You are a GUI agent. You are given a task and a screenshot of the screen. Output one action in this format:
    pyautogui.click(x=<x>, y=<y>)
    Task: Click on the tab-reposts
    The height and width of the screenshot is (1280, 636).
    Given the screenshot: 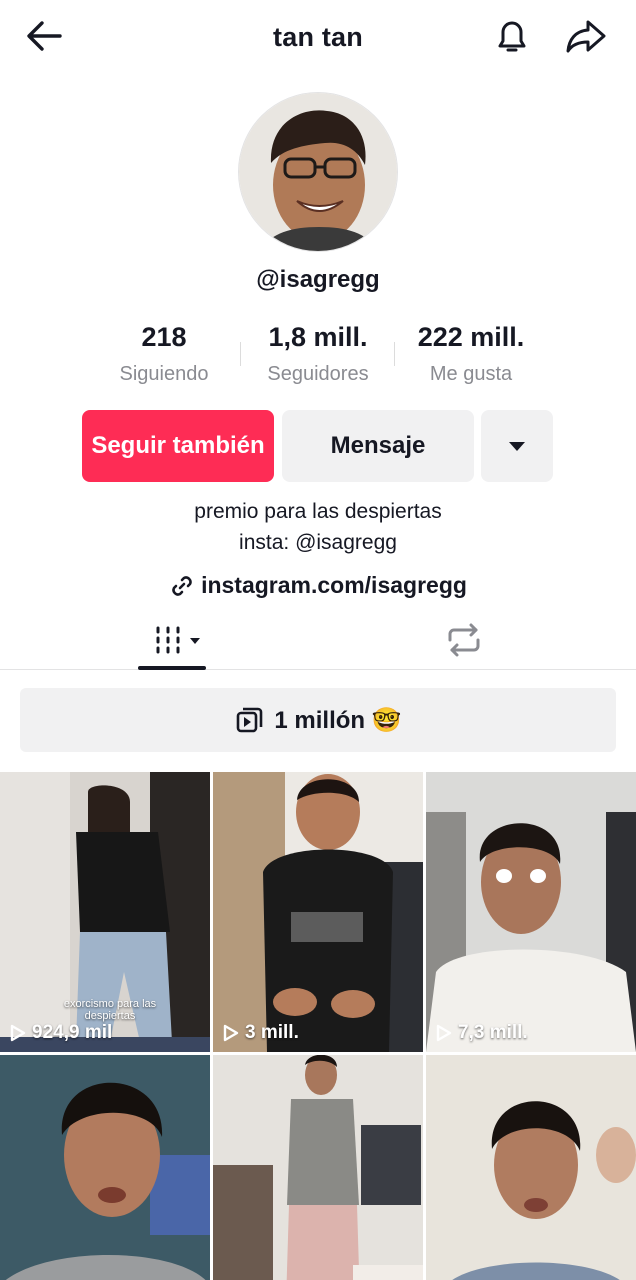 What is the action you would take?
    pyautogui.click(x=464, y=640)
    